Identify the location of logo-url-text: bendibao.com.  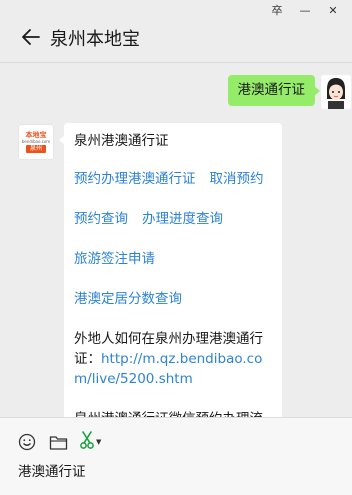
(36, 141).